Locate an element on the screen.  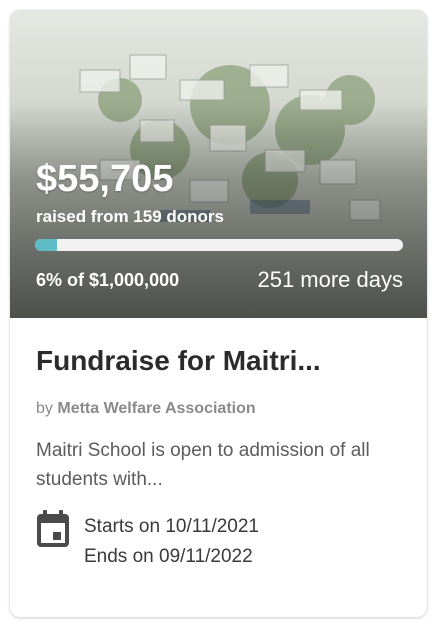
organizer-byline: by Metta Welfare Association is located at coordinates (146, 409).